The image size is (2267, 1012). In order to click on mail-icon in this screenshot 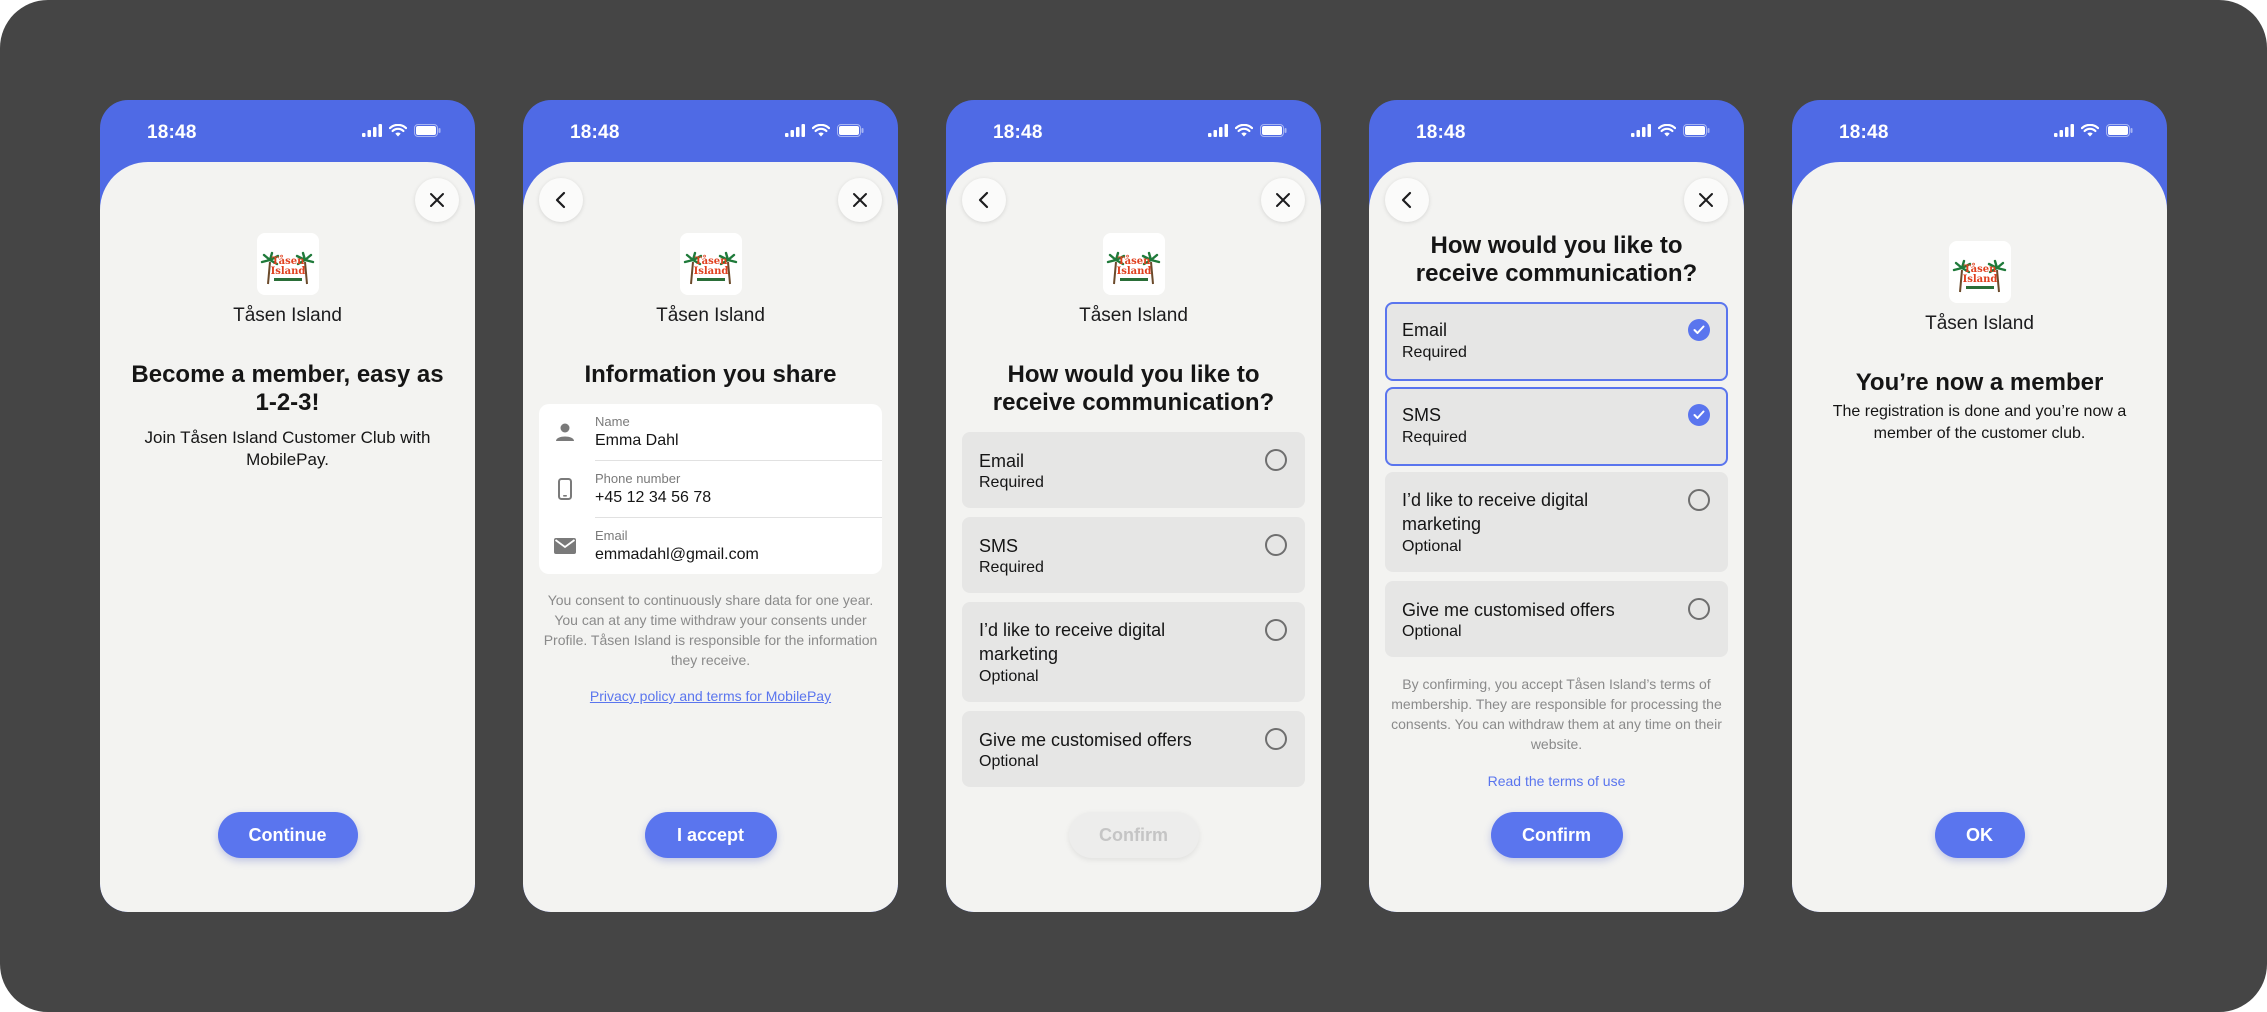, I will do `click(565, 546)`.